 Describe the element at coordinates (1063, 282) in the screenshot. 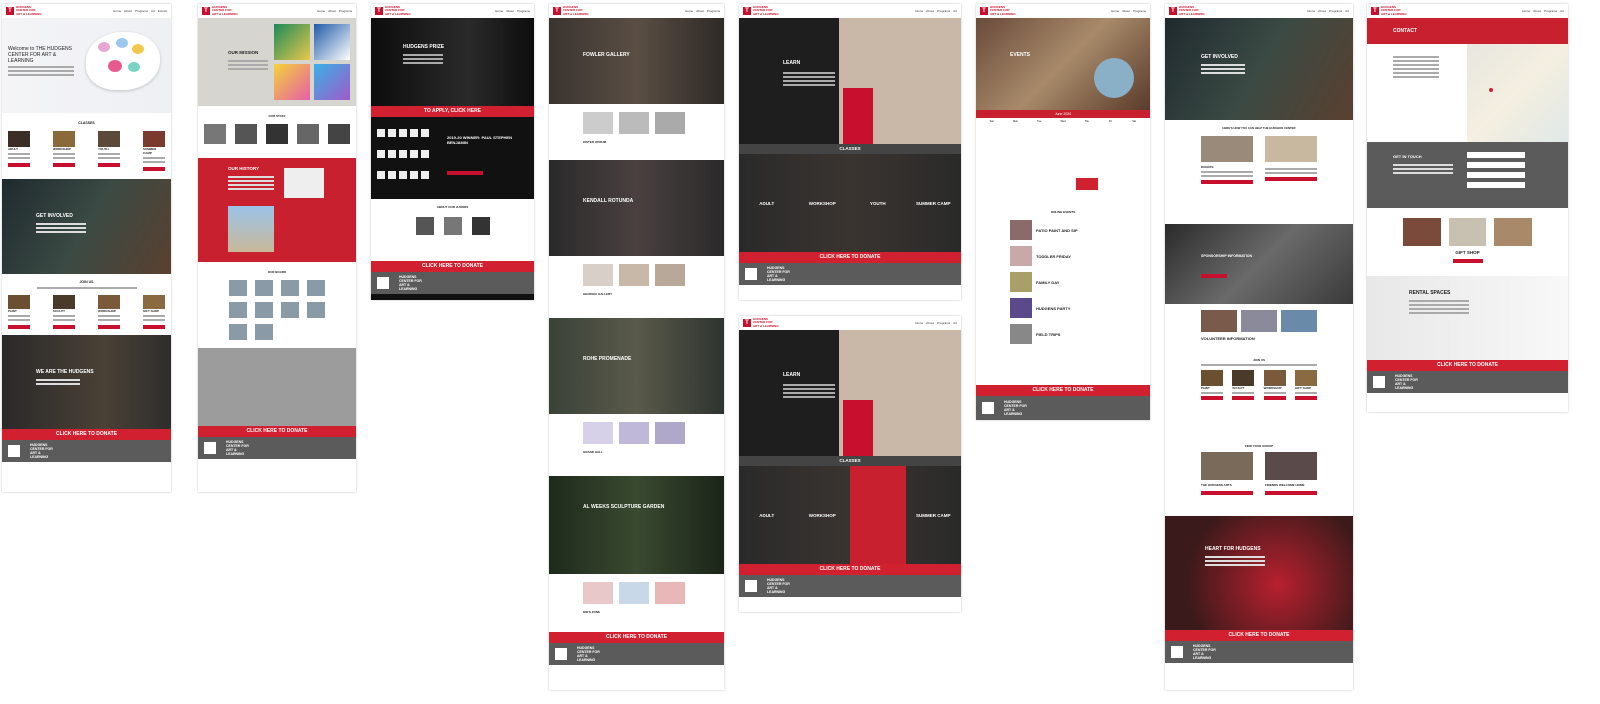

I see `event-item: FAMILY DAY` at that location.